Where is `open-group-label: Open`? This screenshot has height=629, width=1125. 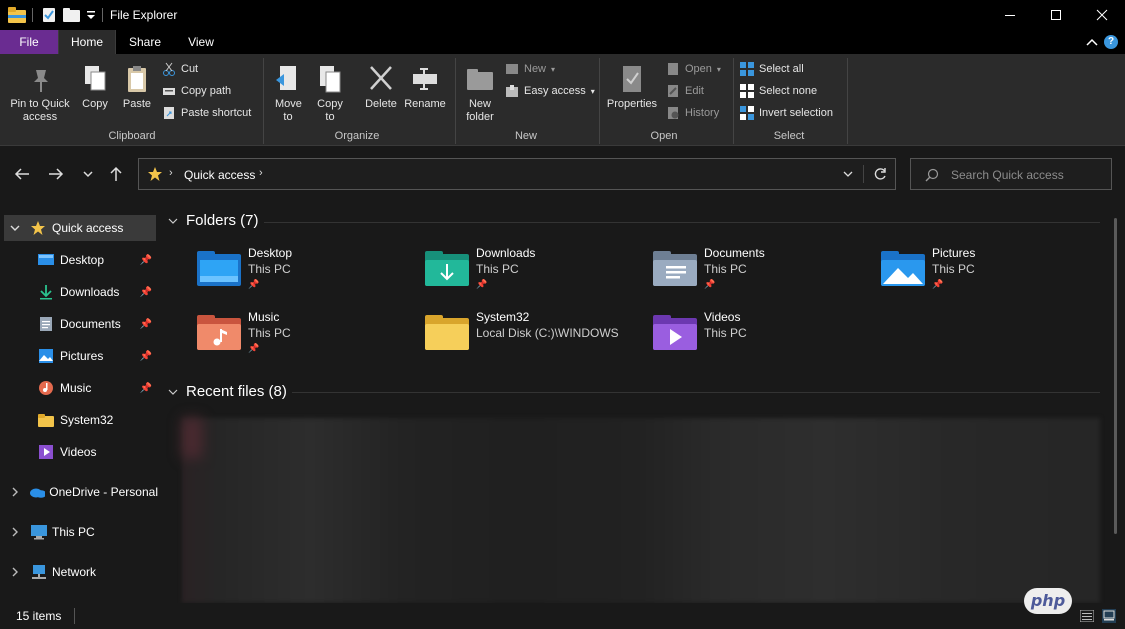
open-group-label: Open is located at coordinates (664, 136).